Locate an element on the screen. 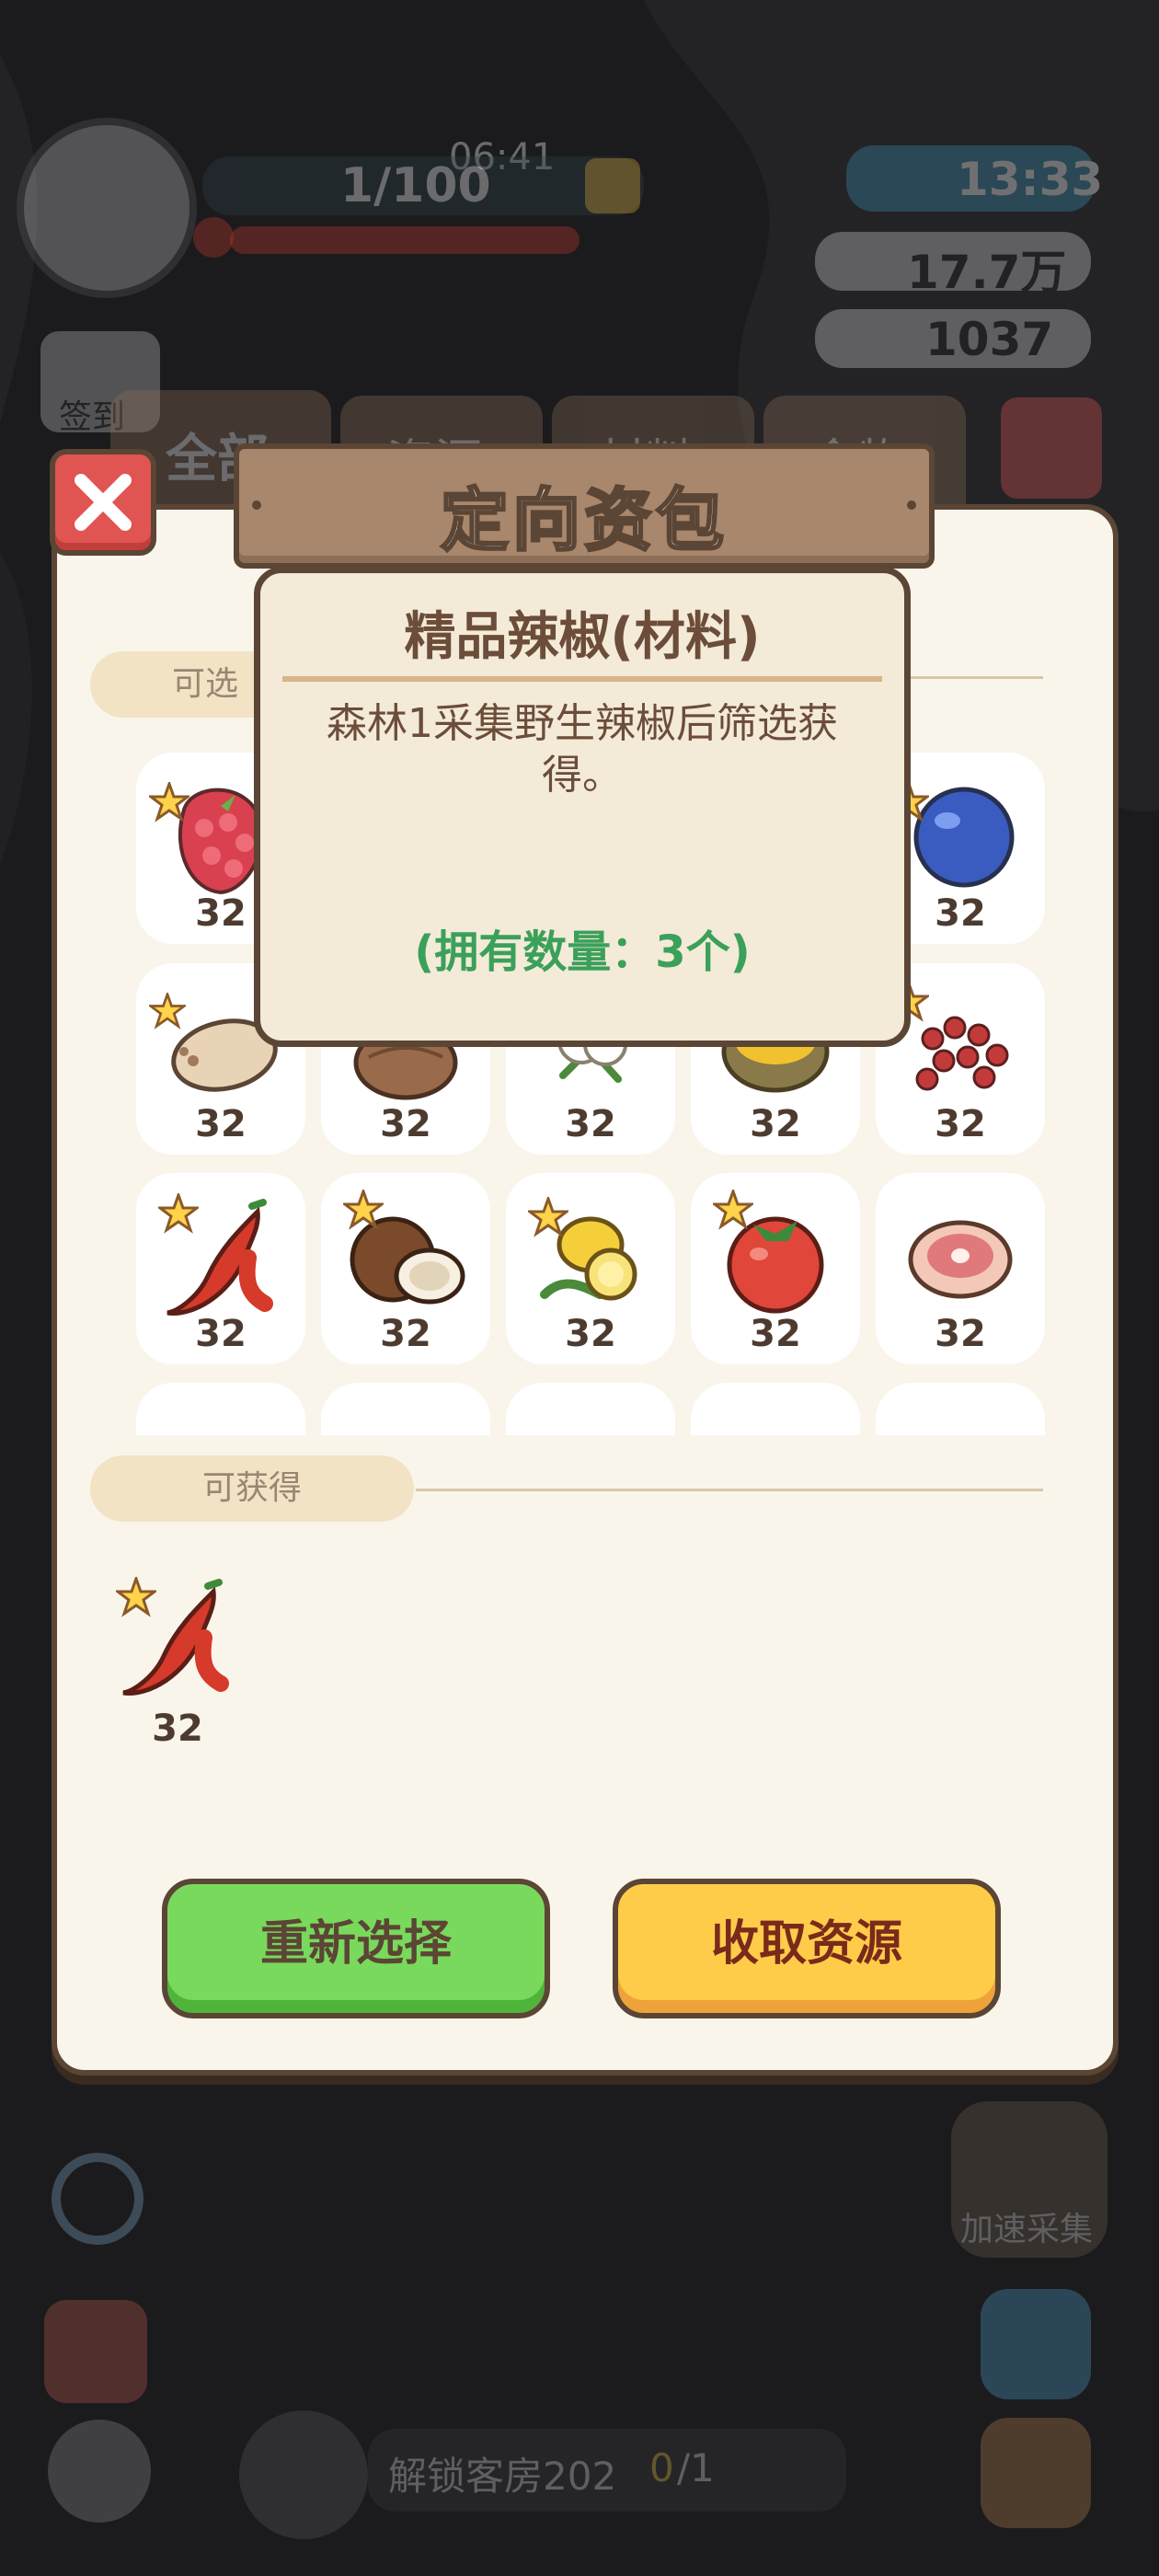  item-cell-lemon: 32 is located at coordinates (590, 1268).